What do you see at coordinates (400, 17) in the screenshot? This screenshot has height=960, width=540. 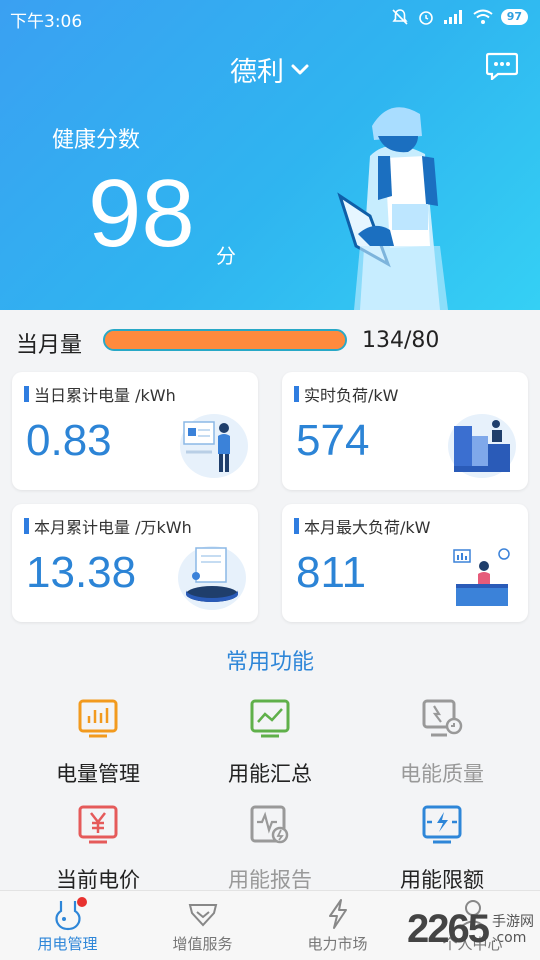 I see `mute-icon` at bounding box center [400, 17].